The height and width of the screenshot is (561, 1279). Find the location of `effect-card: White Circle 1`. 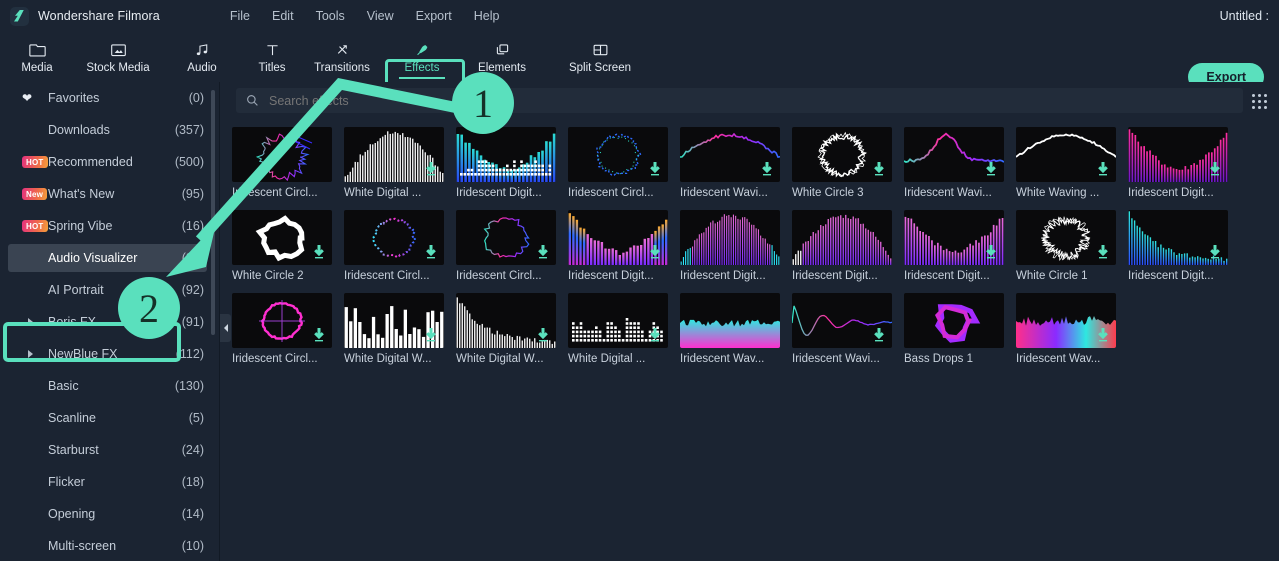

effect-card: White Circle 1 is located at coordinates (1066, 246).